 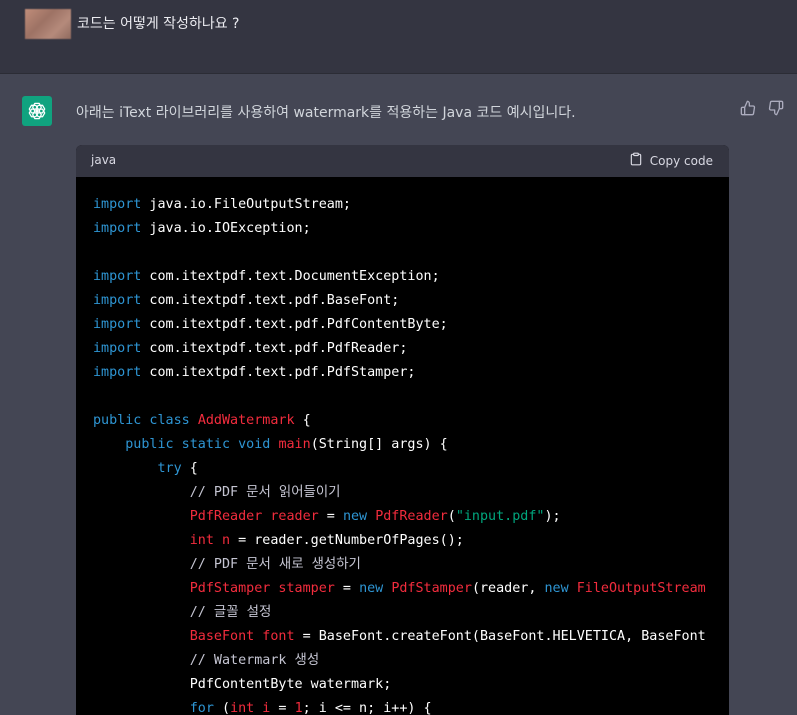 I want to click on code-block-header: java Copy code, so click(x=402, y=161).